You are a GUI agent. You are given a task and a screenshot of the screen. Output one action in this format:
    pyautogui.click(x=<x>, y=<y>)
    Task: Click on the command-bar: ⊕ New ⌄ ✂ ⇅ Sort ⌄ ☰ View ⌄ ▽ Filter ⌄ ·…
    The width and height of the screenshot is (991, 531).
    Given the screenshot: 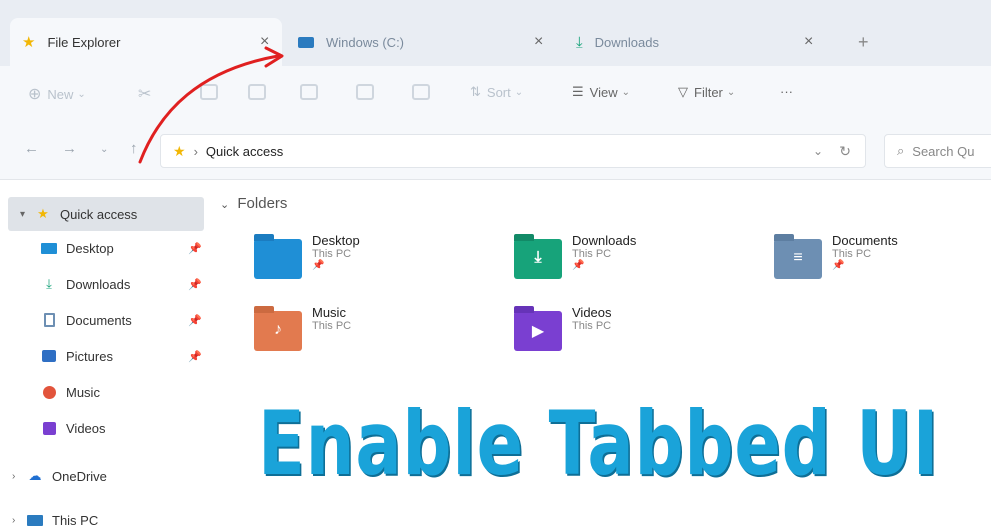 What is the action you would take?
    pyautogui.click(x=495, y=95)
    